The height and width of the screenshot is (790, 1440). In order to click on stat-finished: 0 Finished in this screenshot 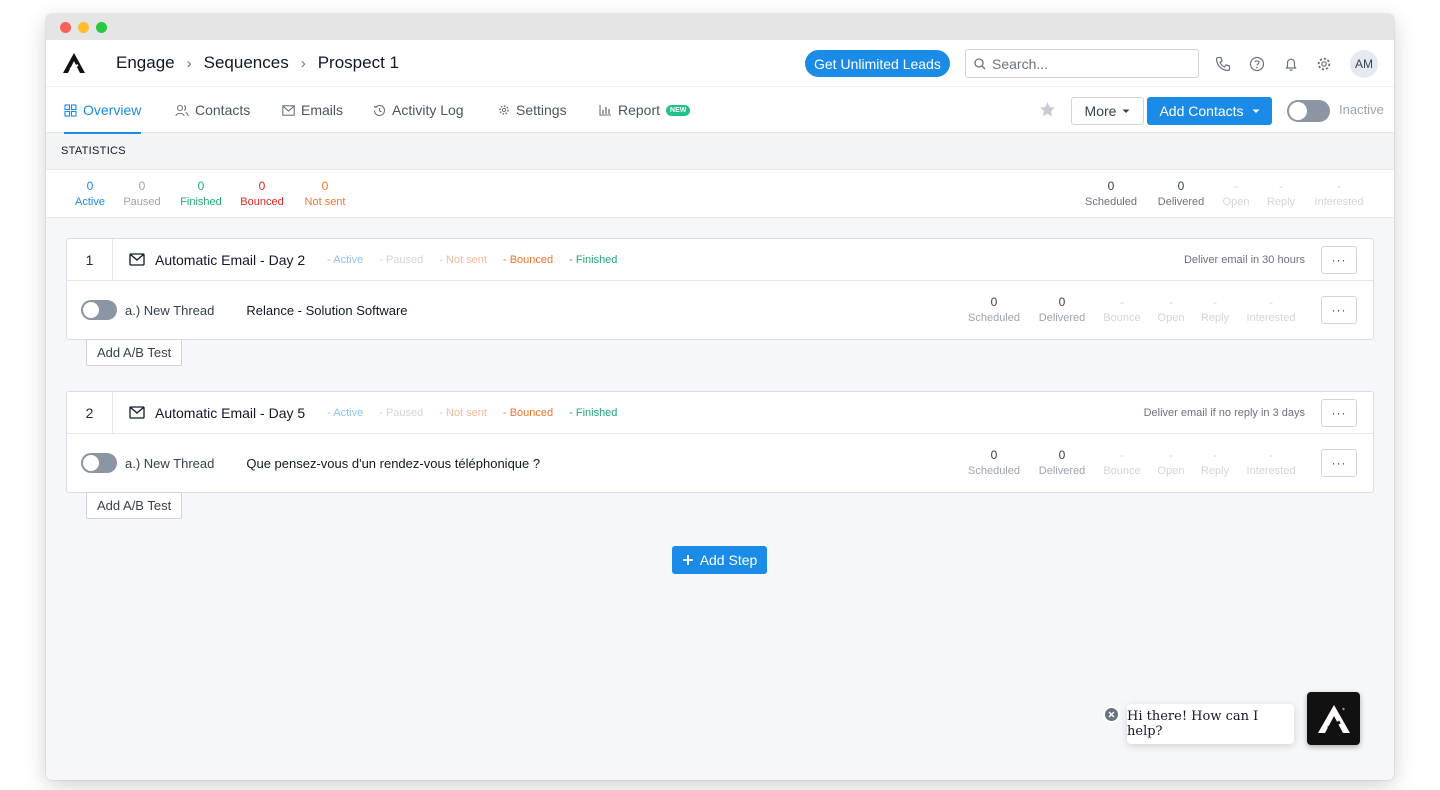, I will do `click(201, 193)`.